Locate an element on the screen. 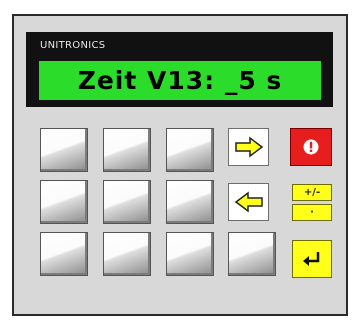 The image size is (358, 324). enter-icon is located at coordinates (311, 259).